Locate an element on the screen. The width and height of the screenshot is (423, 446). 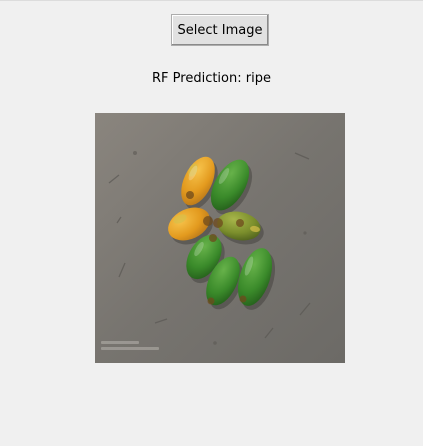
prediction-label: RF Prediction: ripe is located at coordinates (211, 78).